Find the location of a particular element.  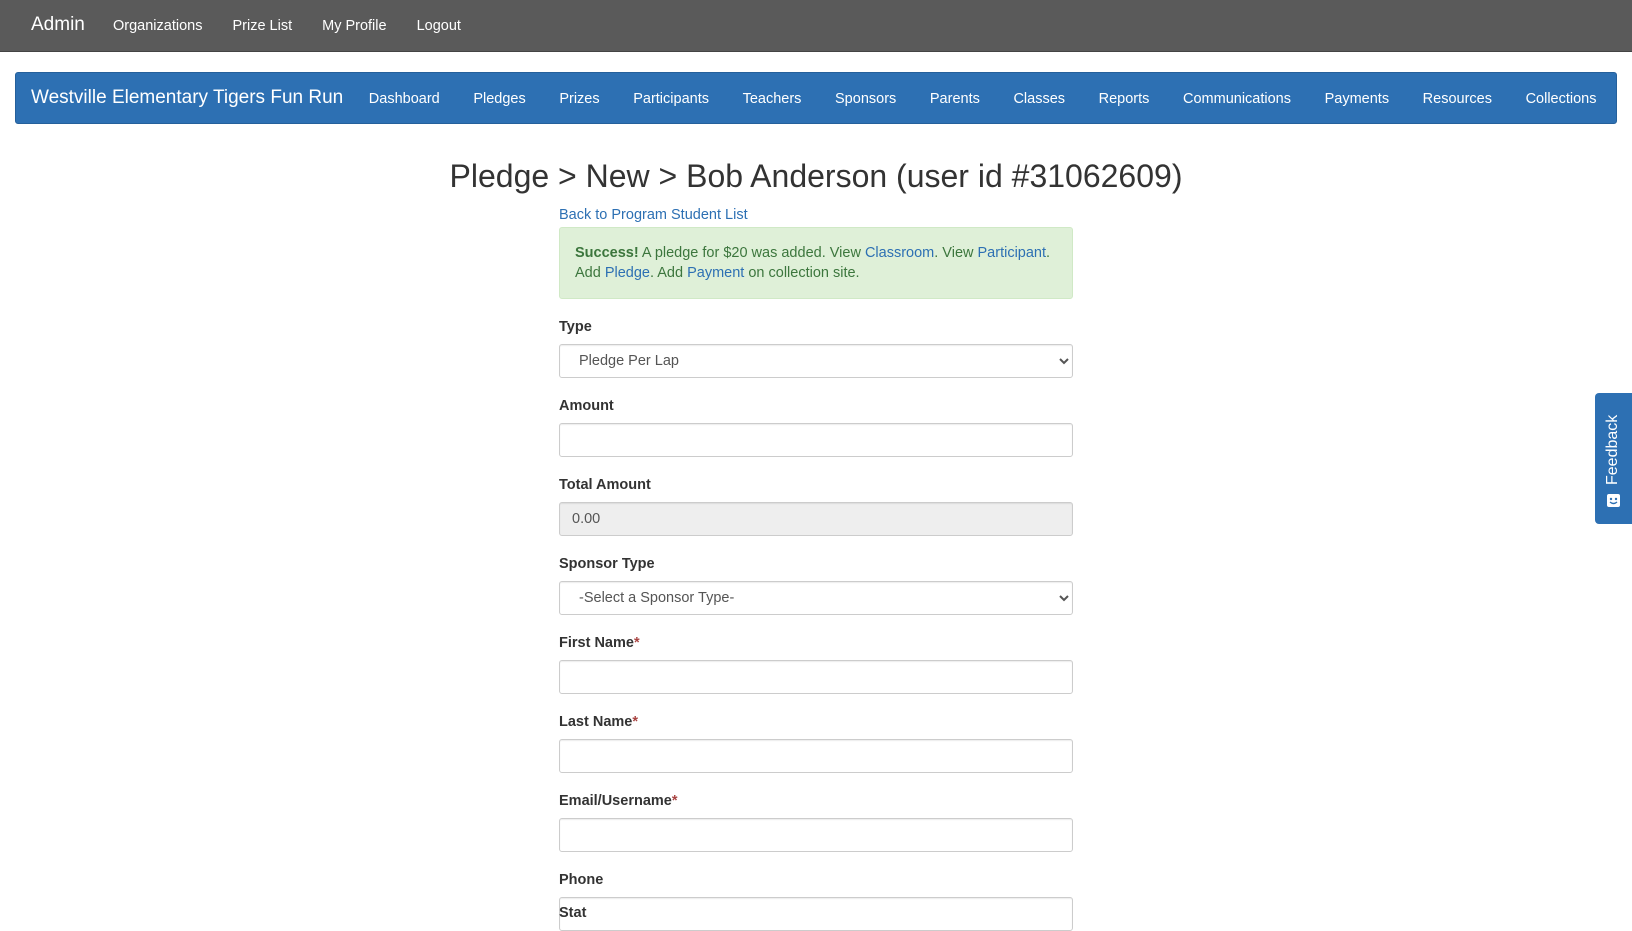

nav-organizations: Organizations is located at coordinates (157, 26).